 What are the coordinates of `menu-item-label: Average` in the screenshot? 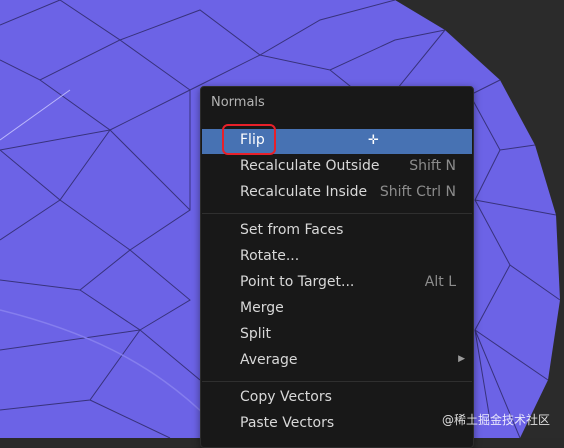 It's located at (269, 360).